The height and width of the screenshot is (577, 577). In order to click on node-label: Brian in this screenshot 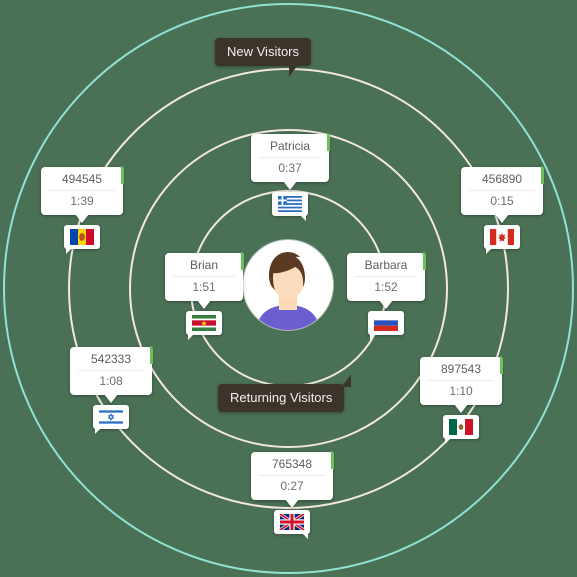, I will do `click(203, 265)`.